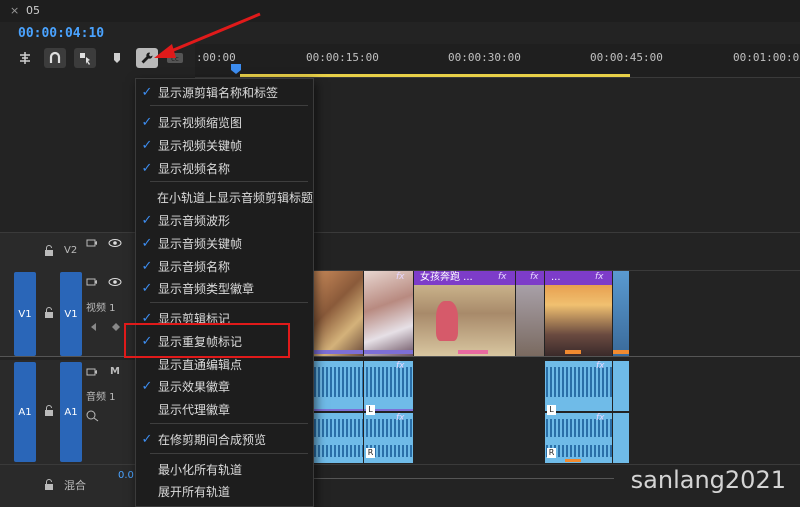  Describe the element at coordinates (25, 314) in the screenshot. I see `source-patch-v1: V1` at that location.